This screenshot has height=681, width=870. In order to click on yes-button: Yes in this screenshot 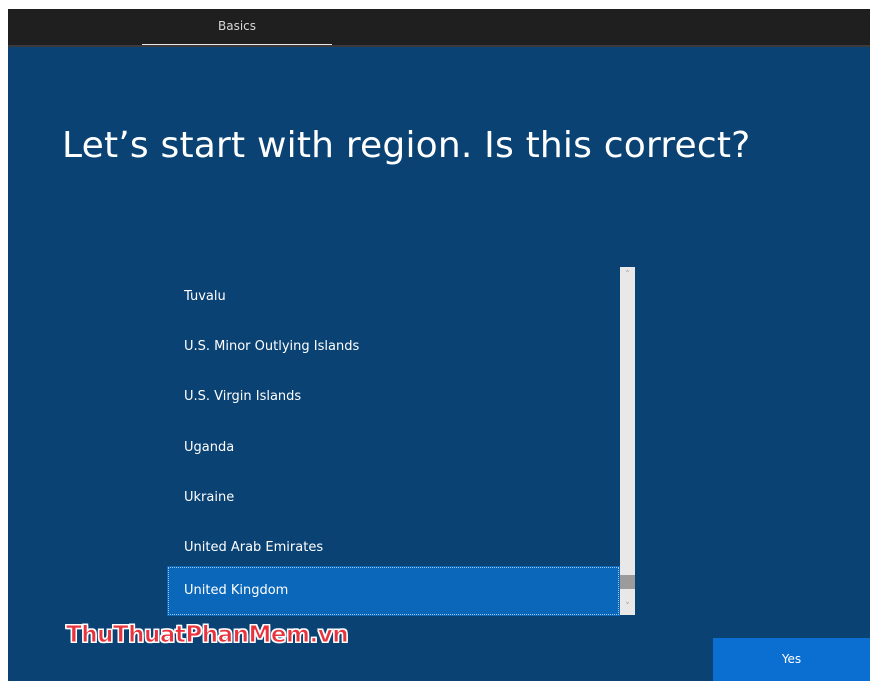, I will do `click(791, 659)`.